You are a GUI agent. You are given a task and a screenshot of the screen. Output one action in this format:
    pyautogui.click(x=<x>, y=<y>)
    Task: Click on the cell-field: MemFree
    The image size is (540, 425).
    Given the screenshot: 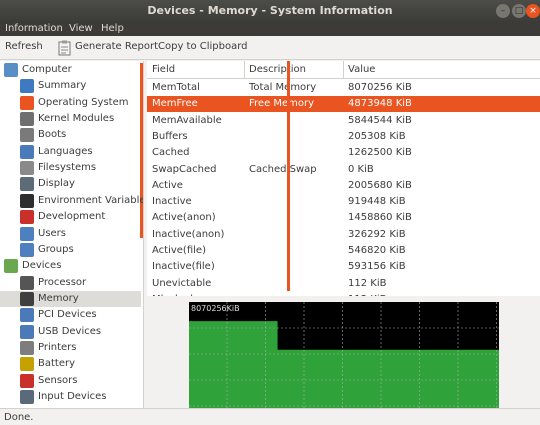 What is the action you would take?
    pyautogui.click(x=175, y=104)
    